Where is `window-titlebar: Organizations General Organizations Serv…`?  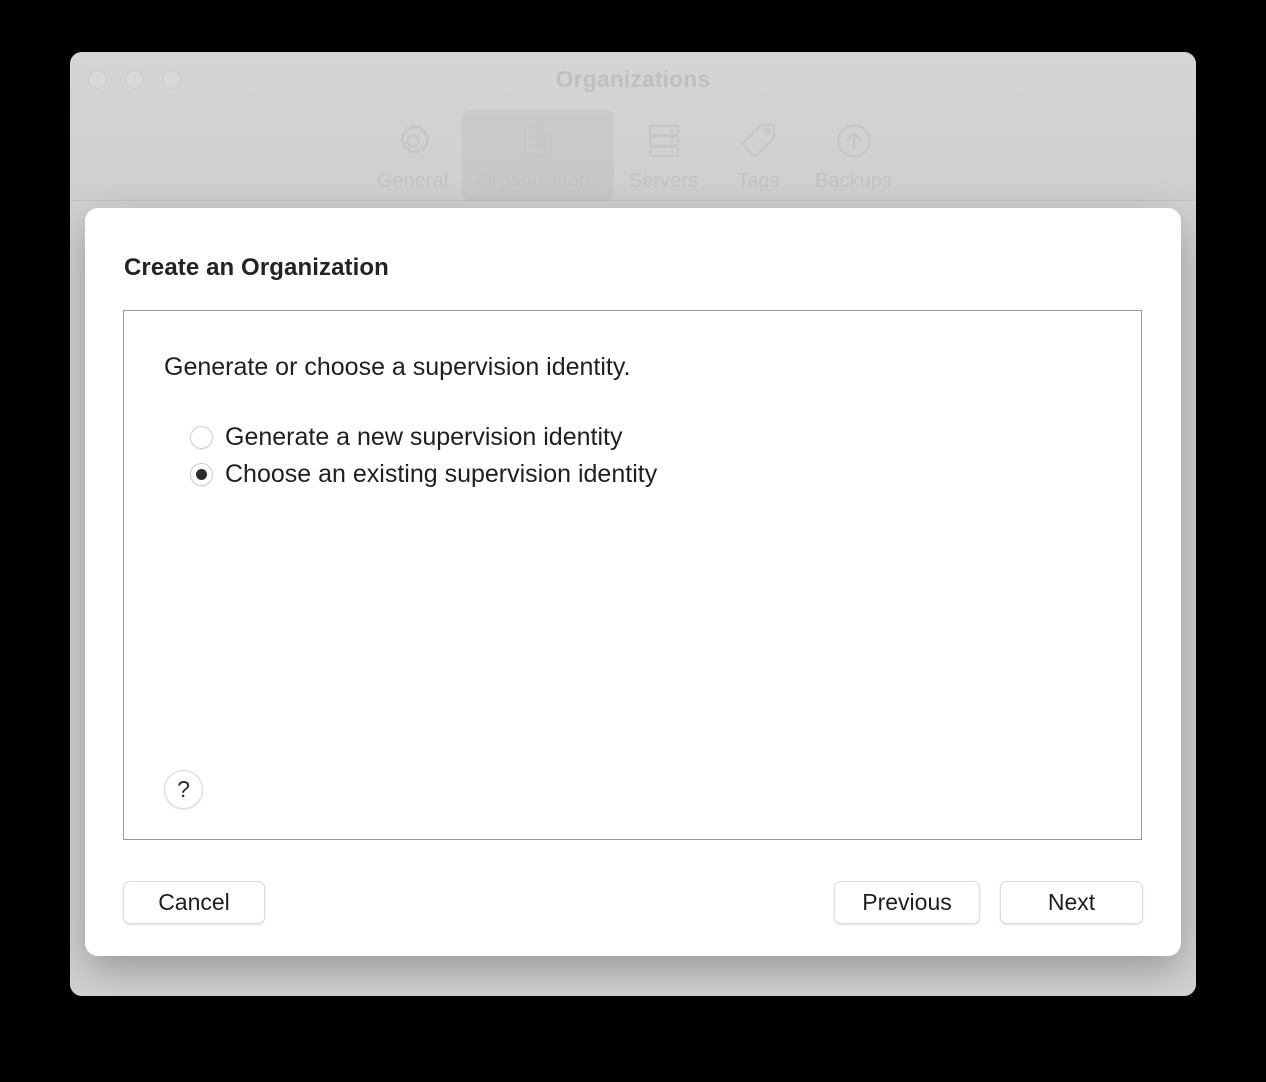
window-titlebar: Organizations General Organizations Serv… is located at coordinates (633, 126).